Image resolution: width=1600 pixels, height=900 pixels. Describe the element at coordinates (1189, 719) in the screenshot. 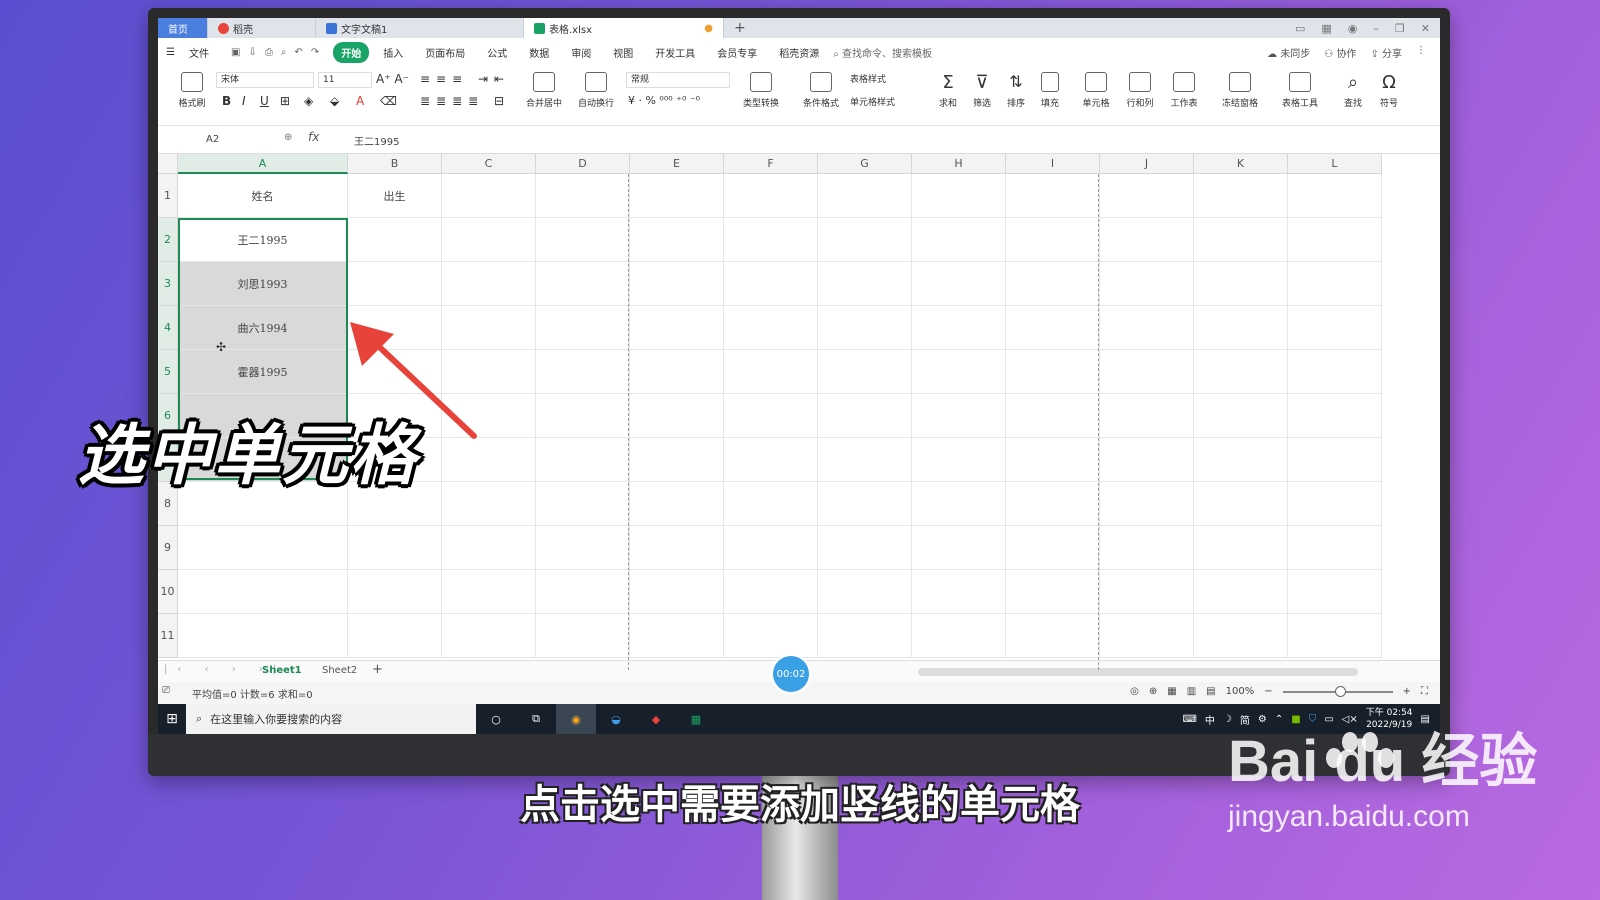

I see `keyboard-icon: ⌨` at that location.